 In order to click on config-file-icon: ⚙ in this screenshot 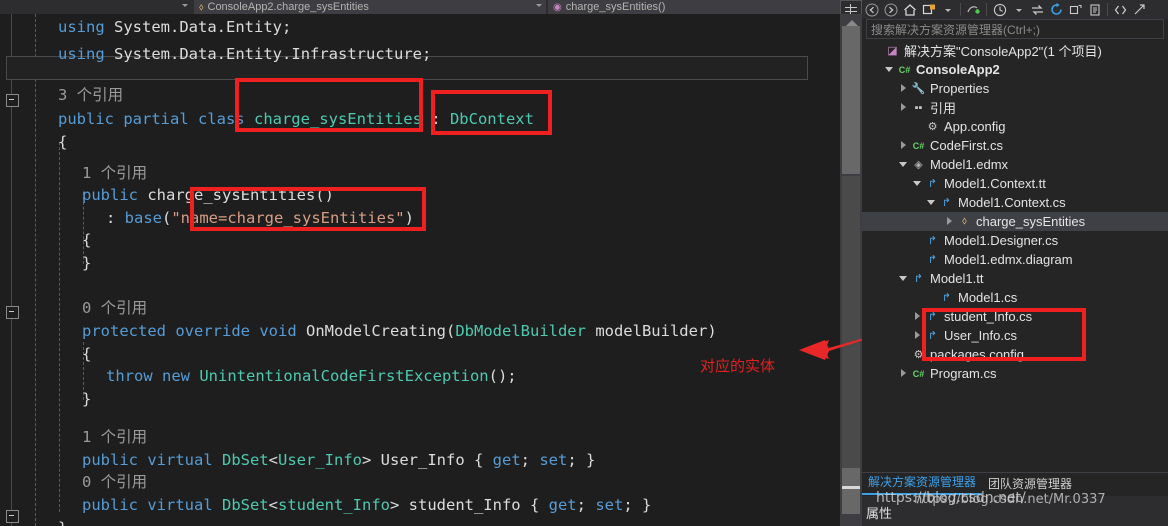, I will do `click(932, 127)`.